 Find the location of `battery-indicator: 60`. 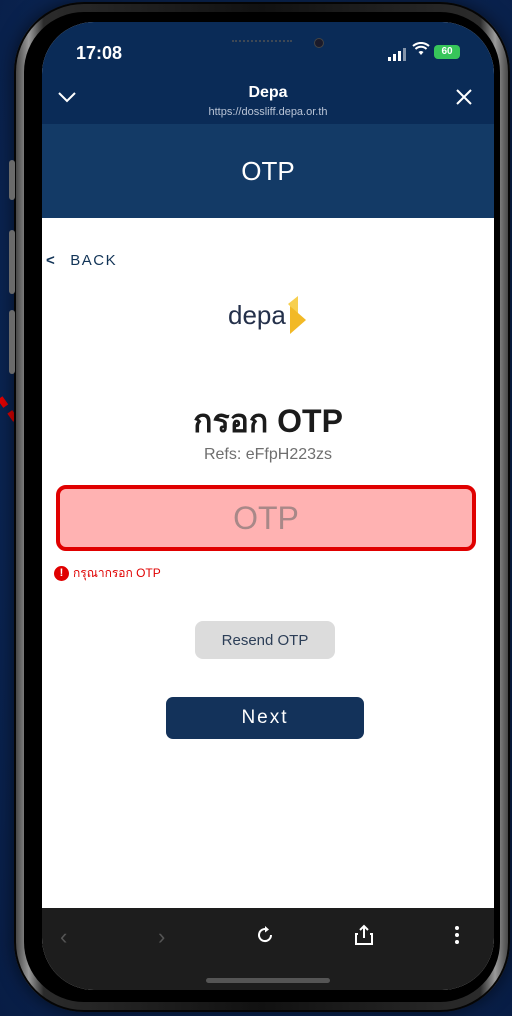

battery-indicator: 60 is located at coordinates (447, 52).